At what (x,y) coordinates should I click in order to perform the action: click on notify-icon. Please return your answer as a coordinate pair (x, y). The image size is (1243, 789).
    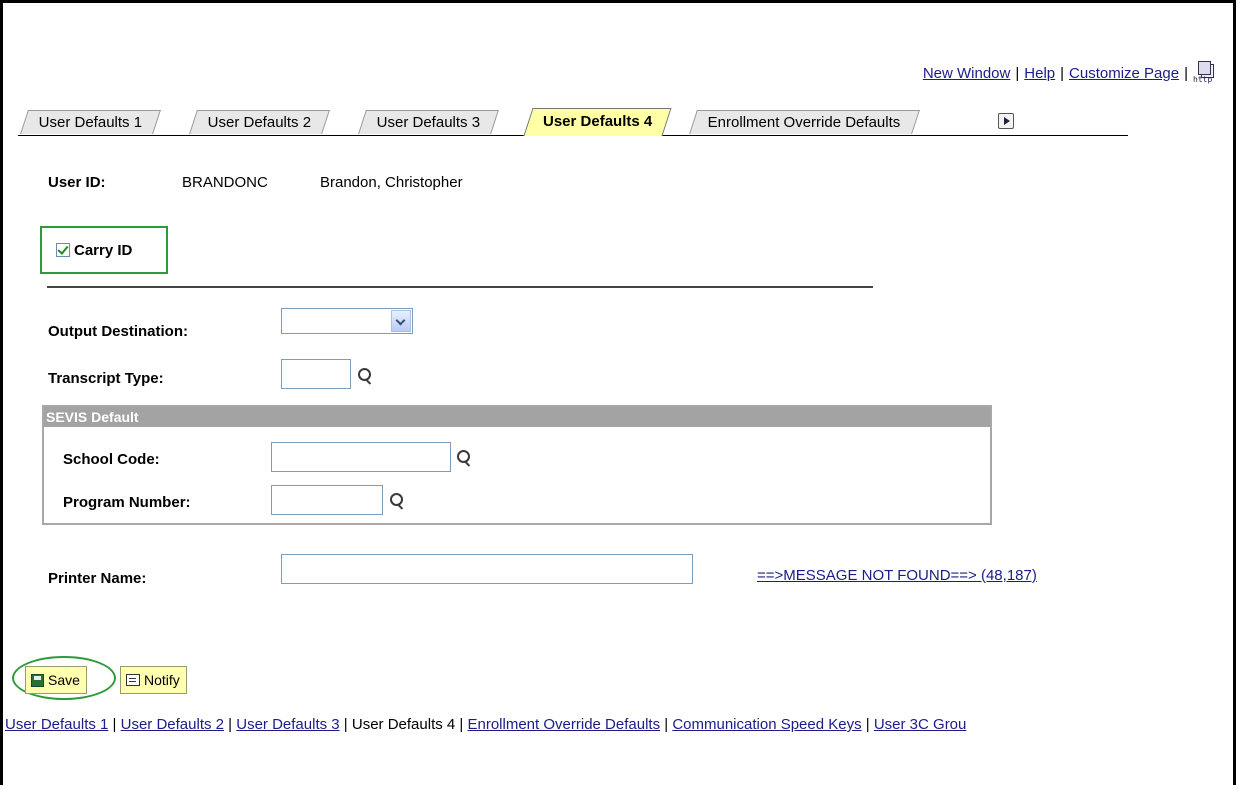
    Looking at the image, I should click on (133, 680).